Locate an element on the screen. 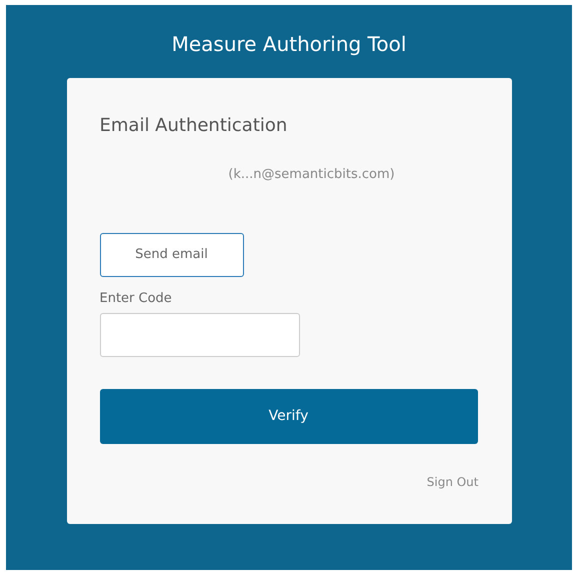 The image size is (573, 574). app-title: Measure Authoring Tool is located at coordinates (289, 44).